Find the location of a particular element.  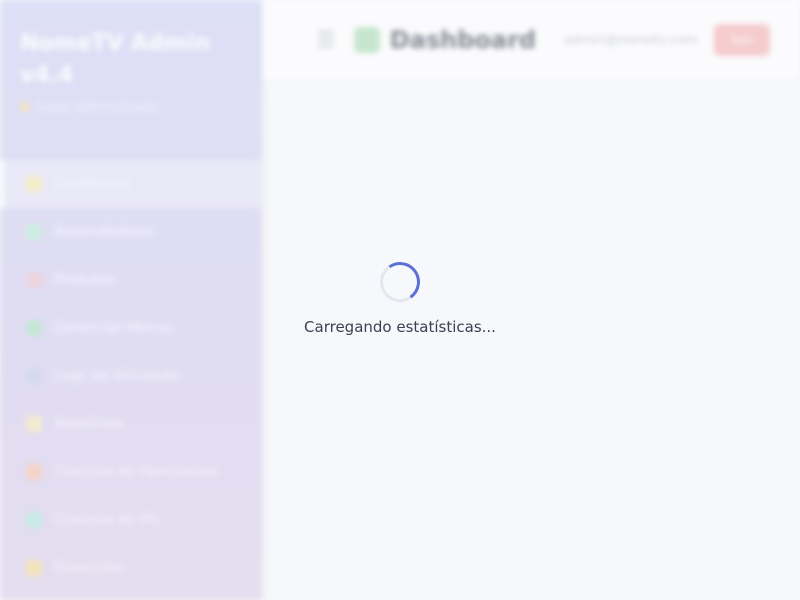

loading-spinner is located at coordinates (400, 282).